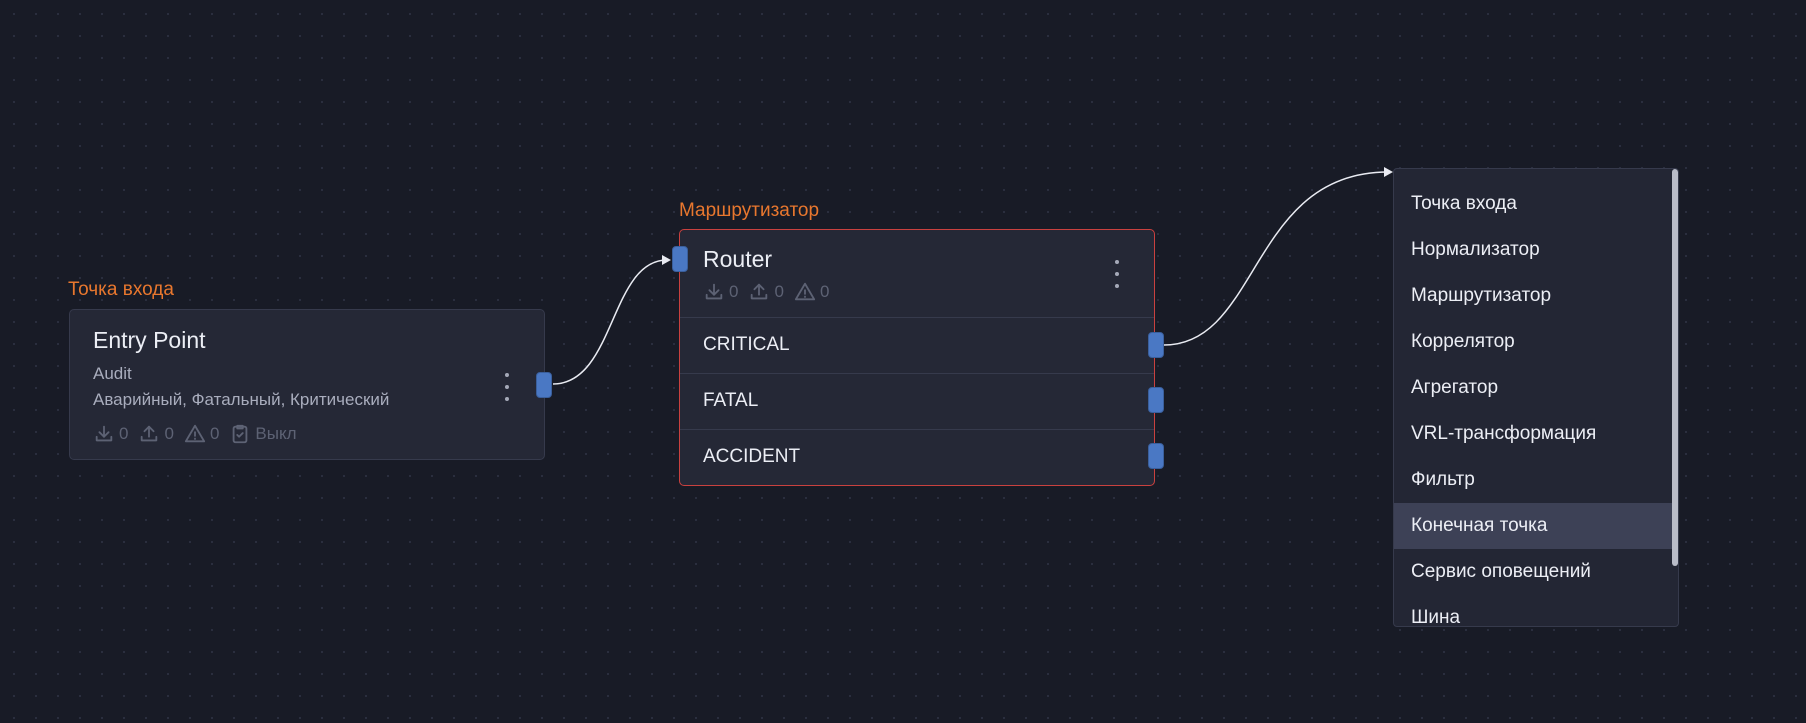 This screenshot has height=723, width=1806. Describe the element at coordinates (507, 387) in the screenshot. I see `entry-node-menu-button` at that location.